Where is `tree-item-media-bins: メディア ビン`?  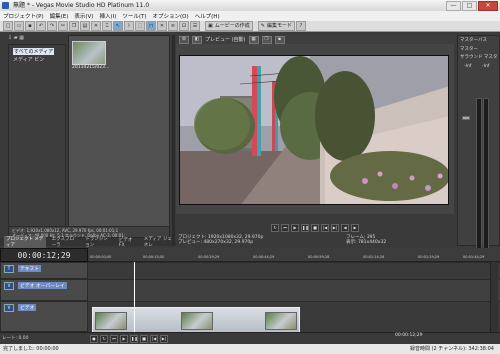
tree-item-media-bins: メディア ビン is located at coordinates (28, 59).